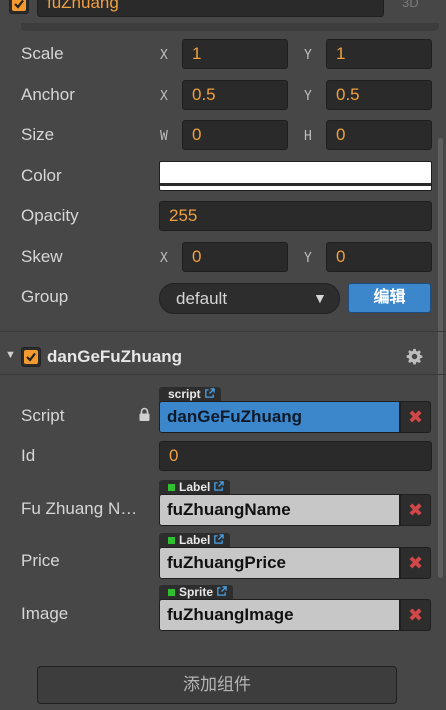 The image size is (446, 710). Describe the element at coordinates (235, 135) in the screenshot. I see `size-w-input: 0` at that location.